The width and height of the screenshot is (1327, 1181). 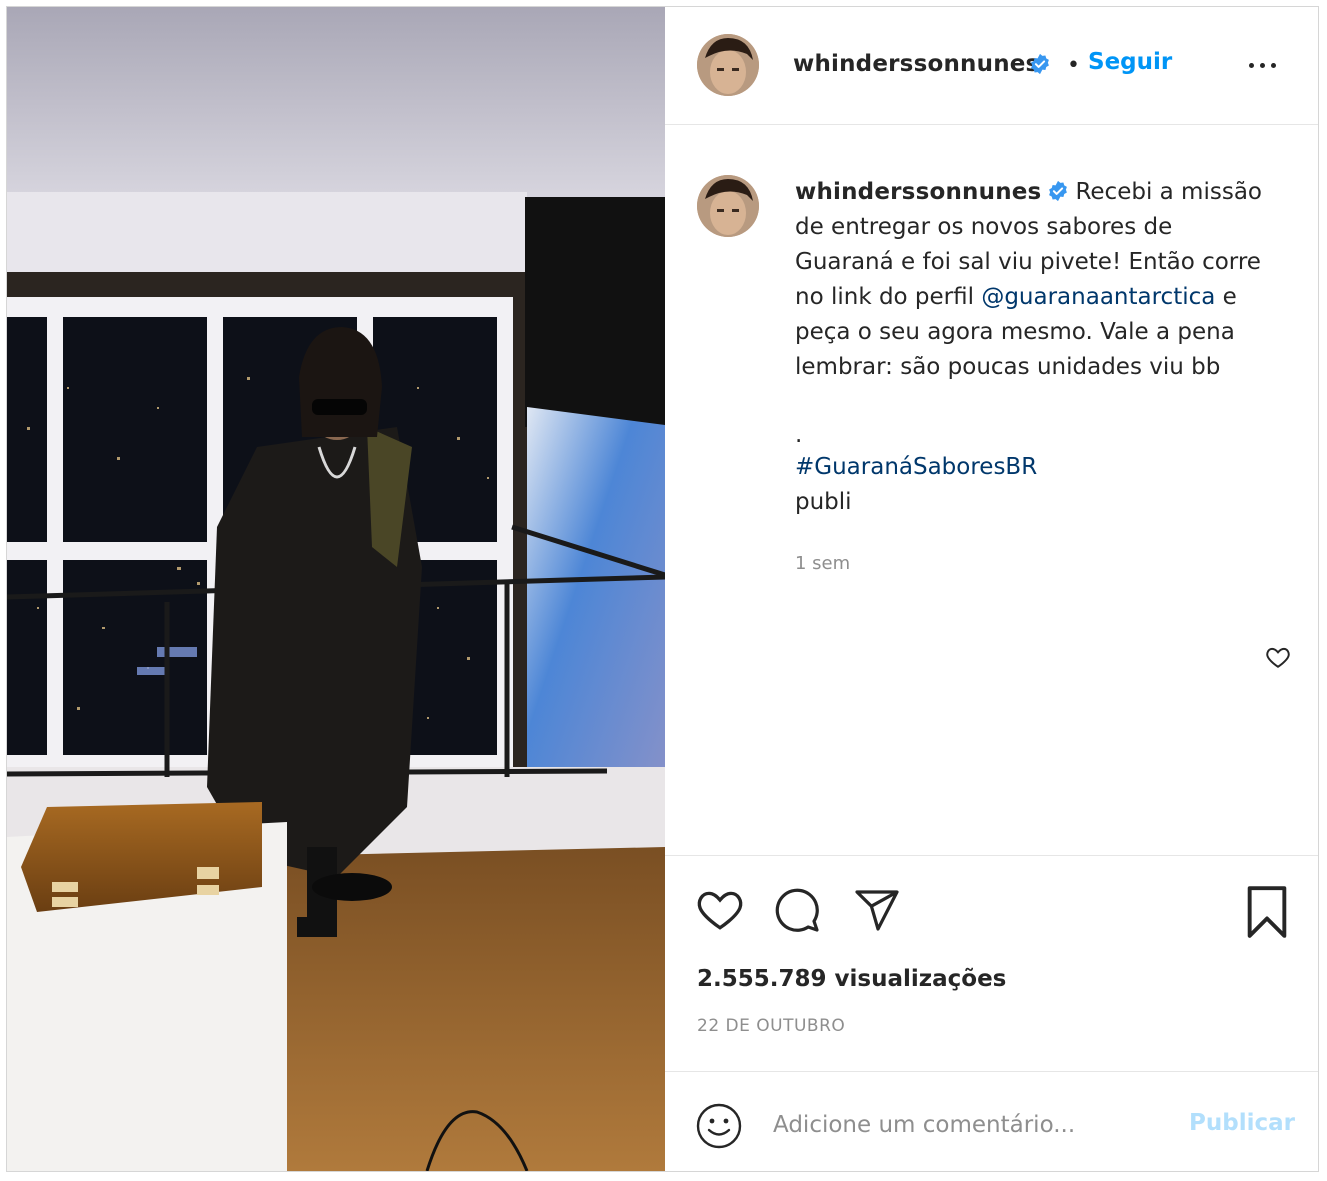 I want to click on post-header: whinderssonnunes • Seguir, so click(x=991, y=66).